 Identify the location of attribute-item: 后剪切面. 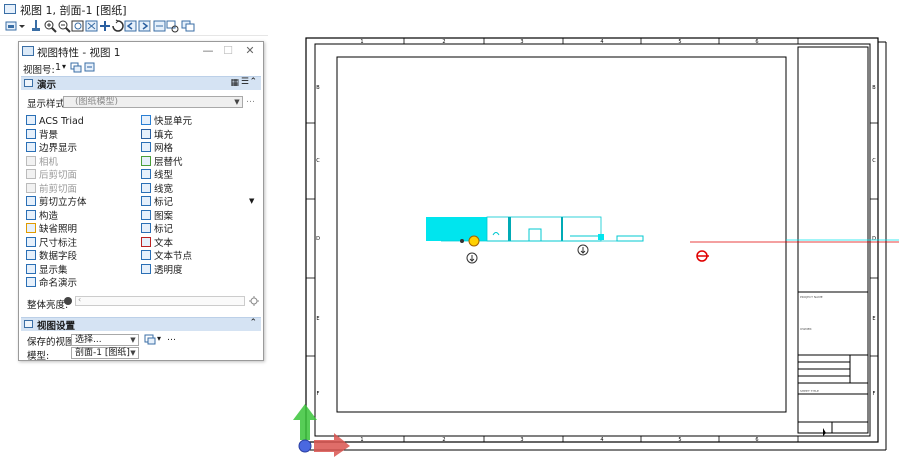
(51, 175).